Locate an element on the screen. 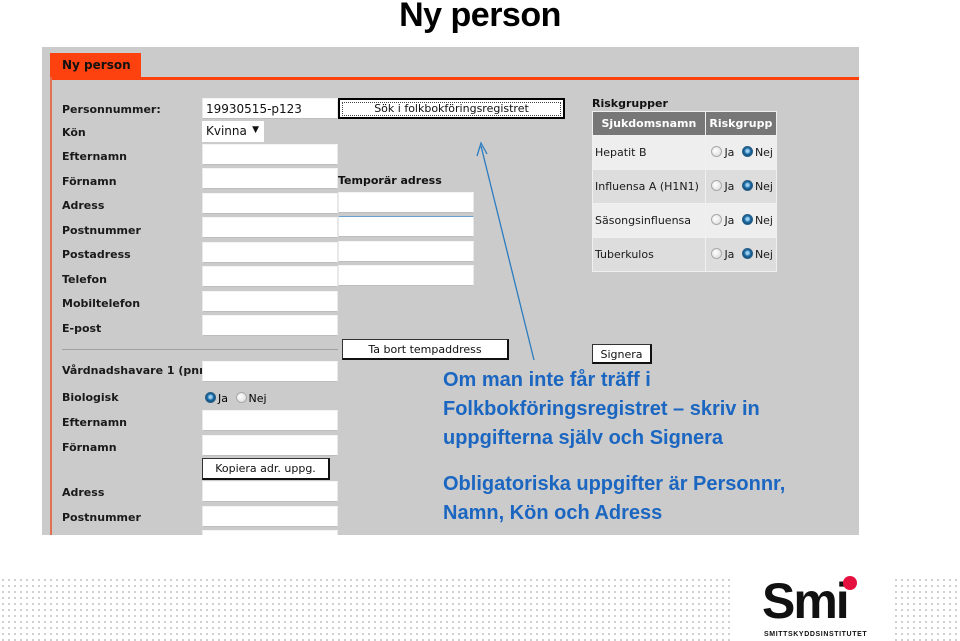  adress-label: Adress is located at coordinates (83, 205).